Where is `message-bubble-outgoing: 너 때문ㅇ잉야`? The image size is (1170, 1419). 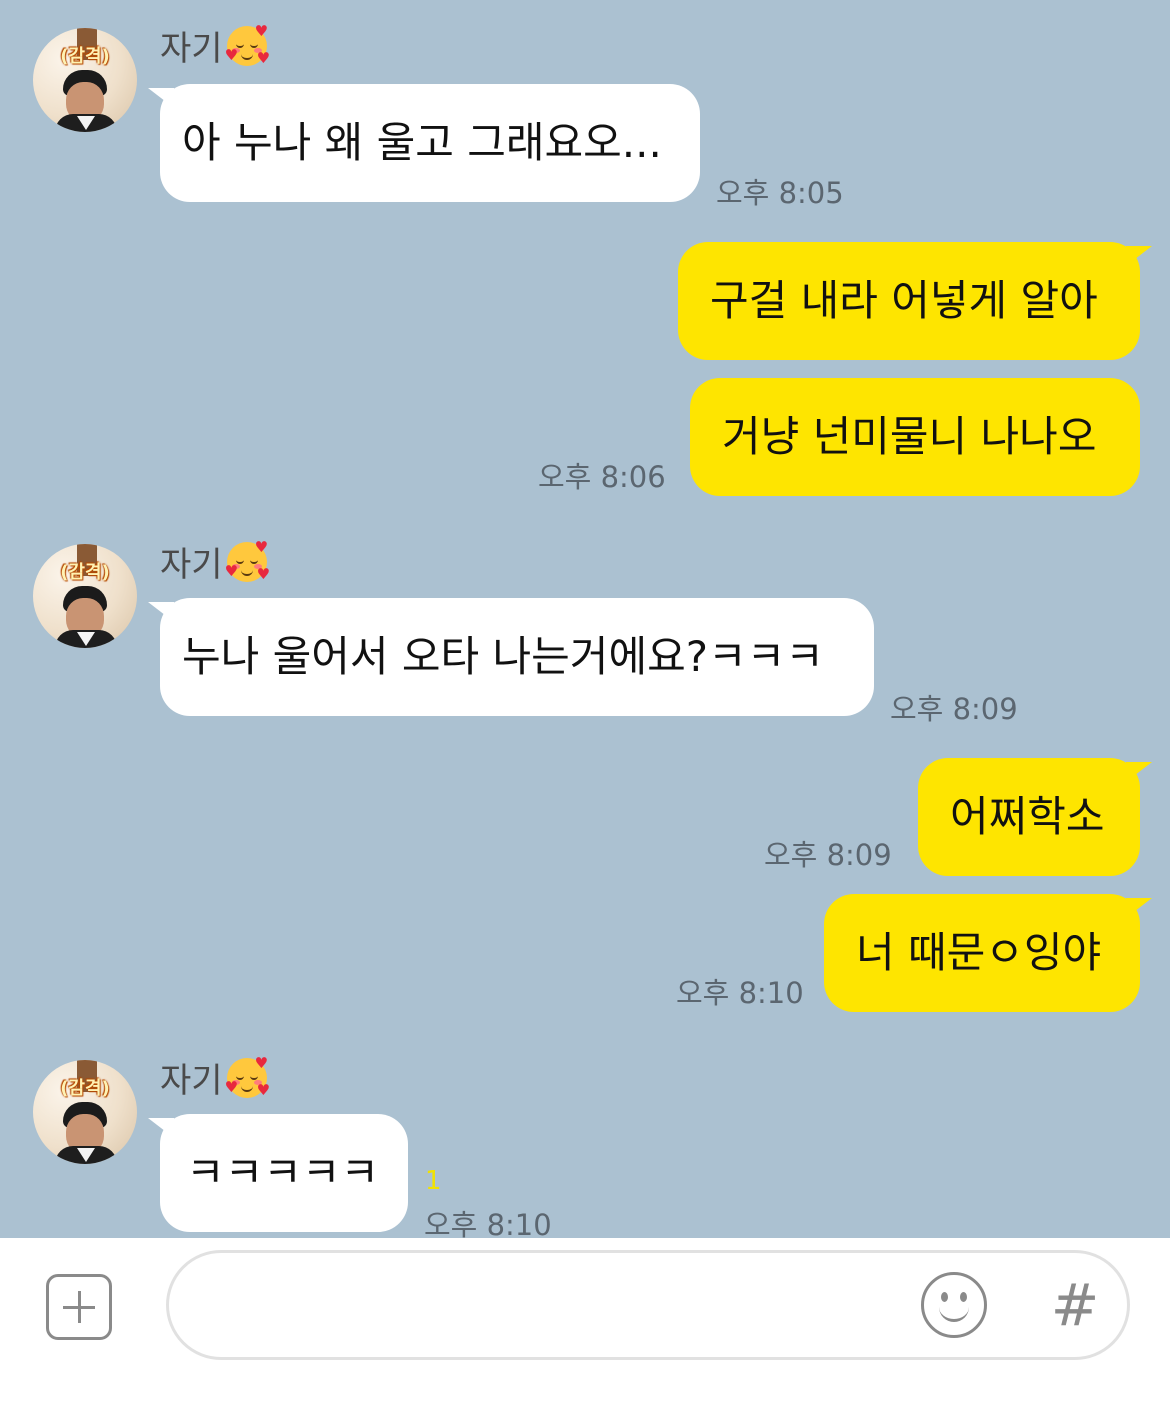
message-bubble-outgoing: 너 때문ㅇ잉야 is located at coordinates (988, 953).